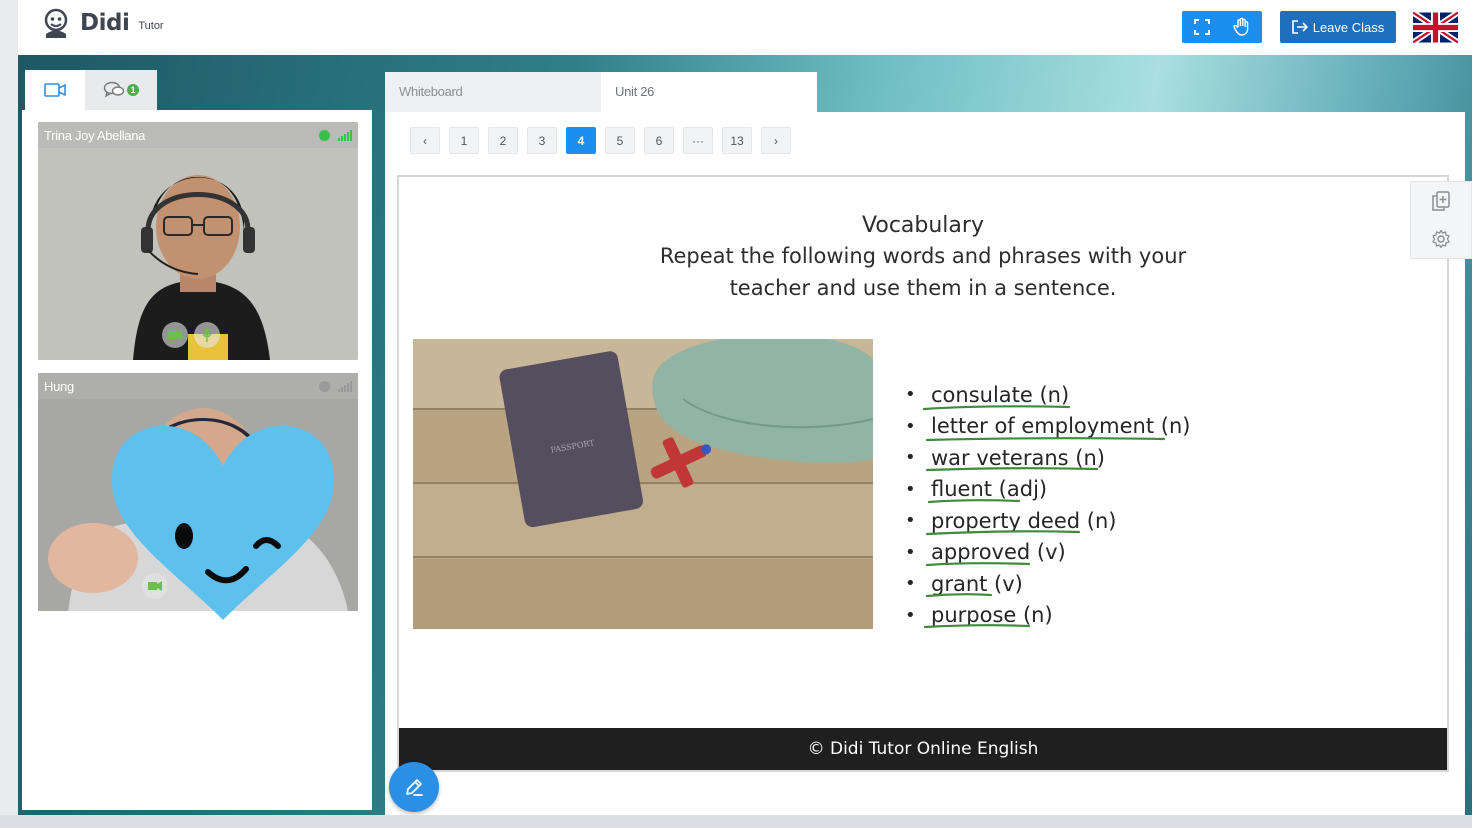  I want to click on camera-toggle-button, so click(175, 335).